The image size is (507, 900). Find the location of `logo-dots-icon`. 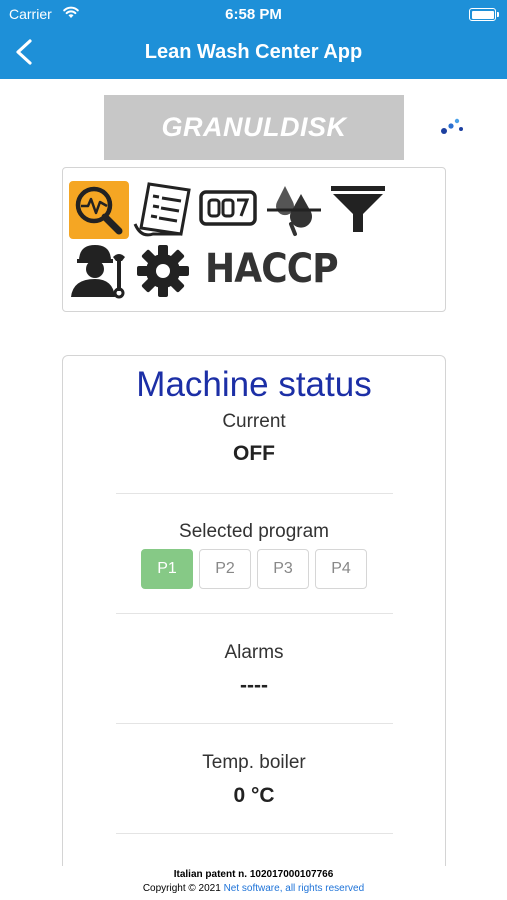

logo-dots-icon is located at coordinates (447, 128).